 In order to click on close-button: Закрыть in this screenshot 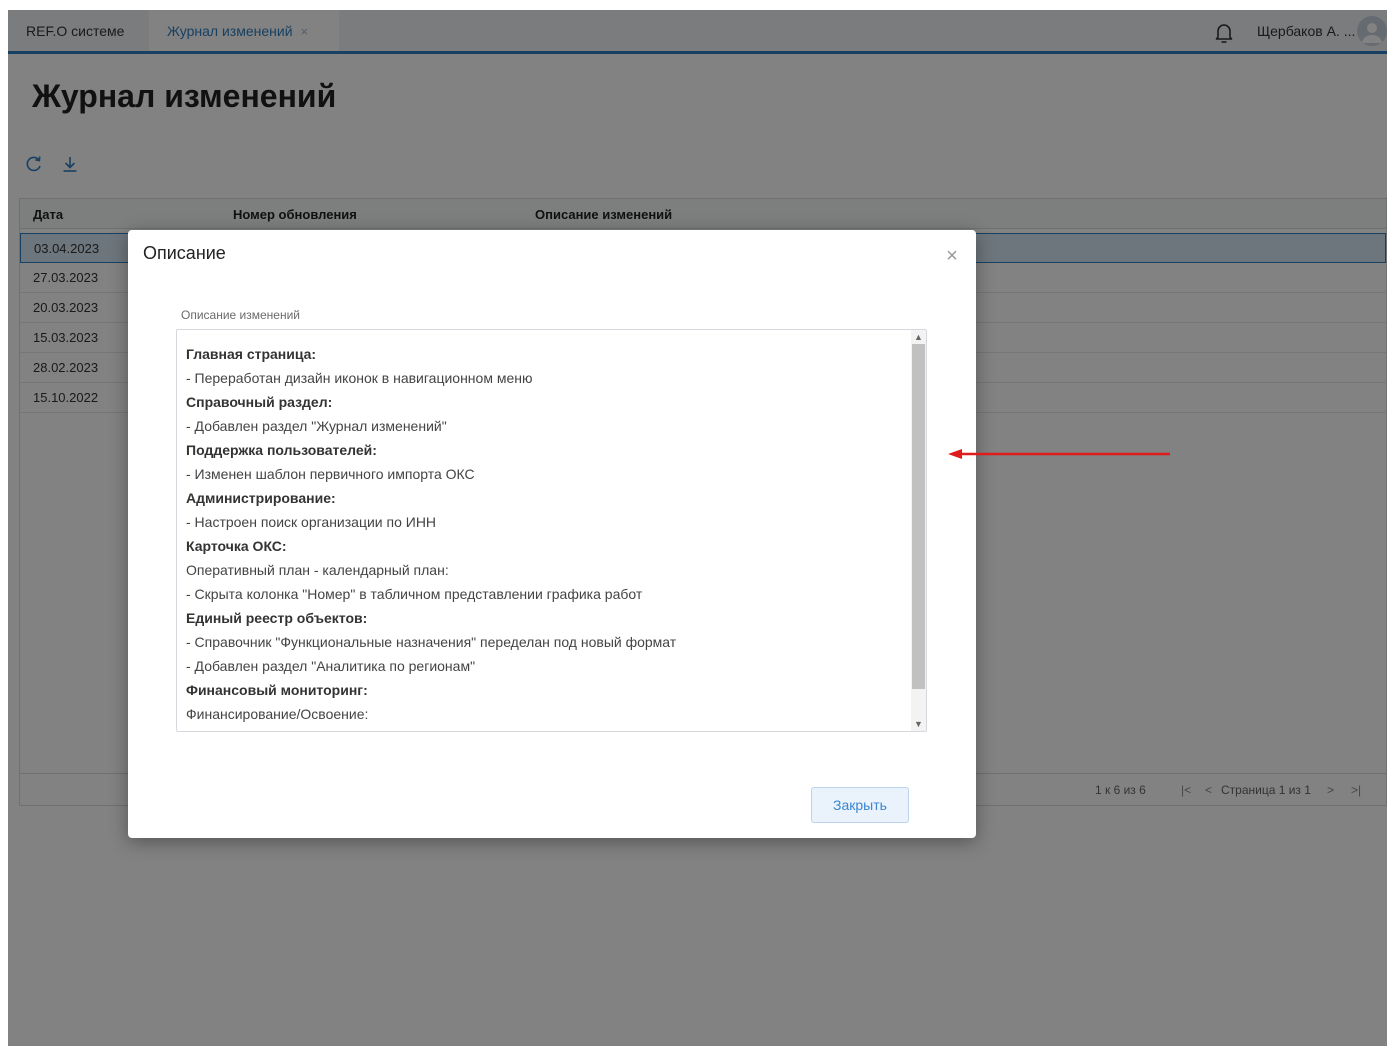, I will do `click(860, 805)`.